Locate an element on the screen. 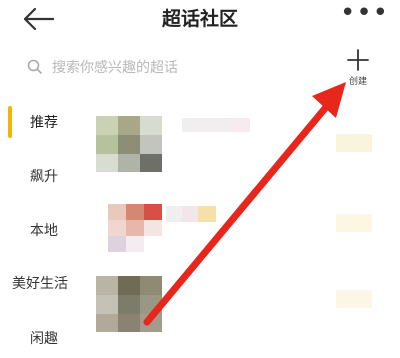 The height and width of the screenshot is (358, 400). create-button: 创建 is located at coordinates (358, 71).